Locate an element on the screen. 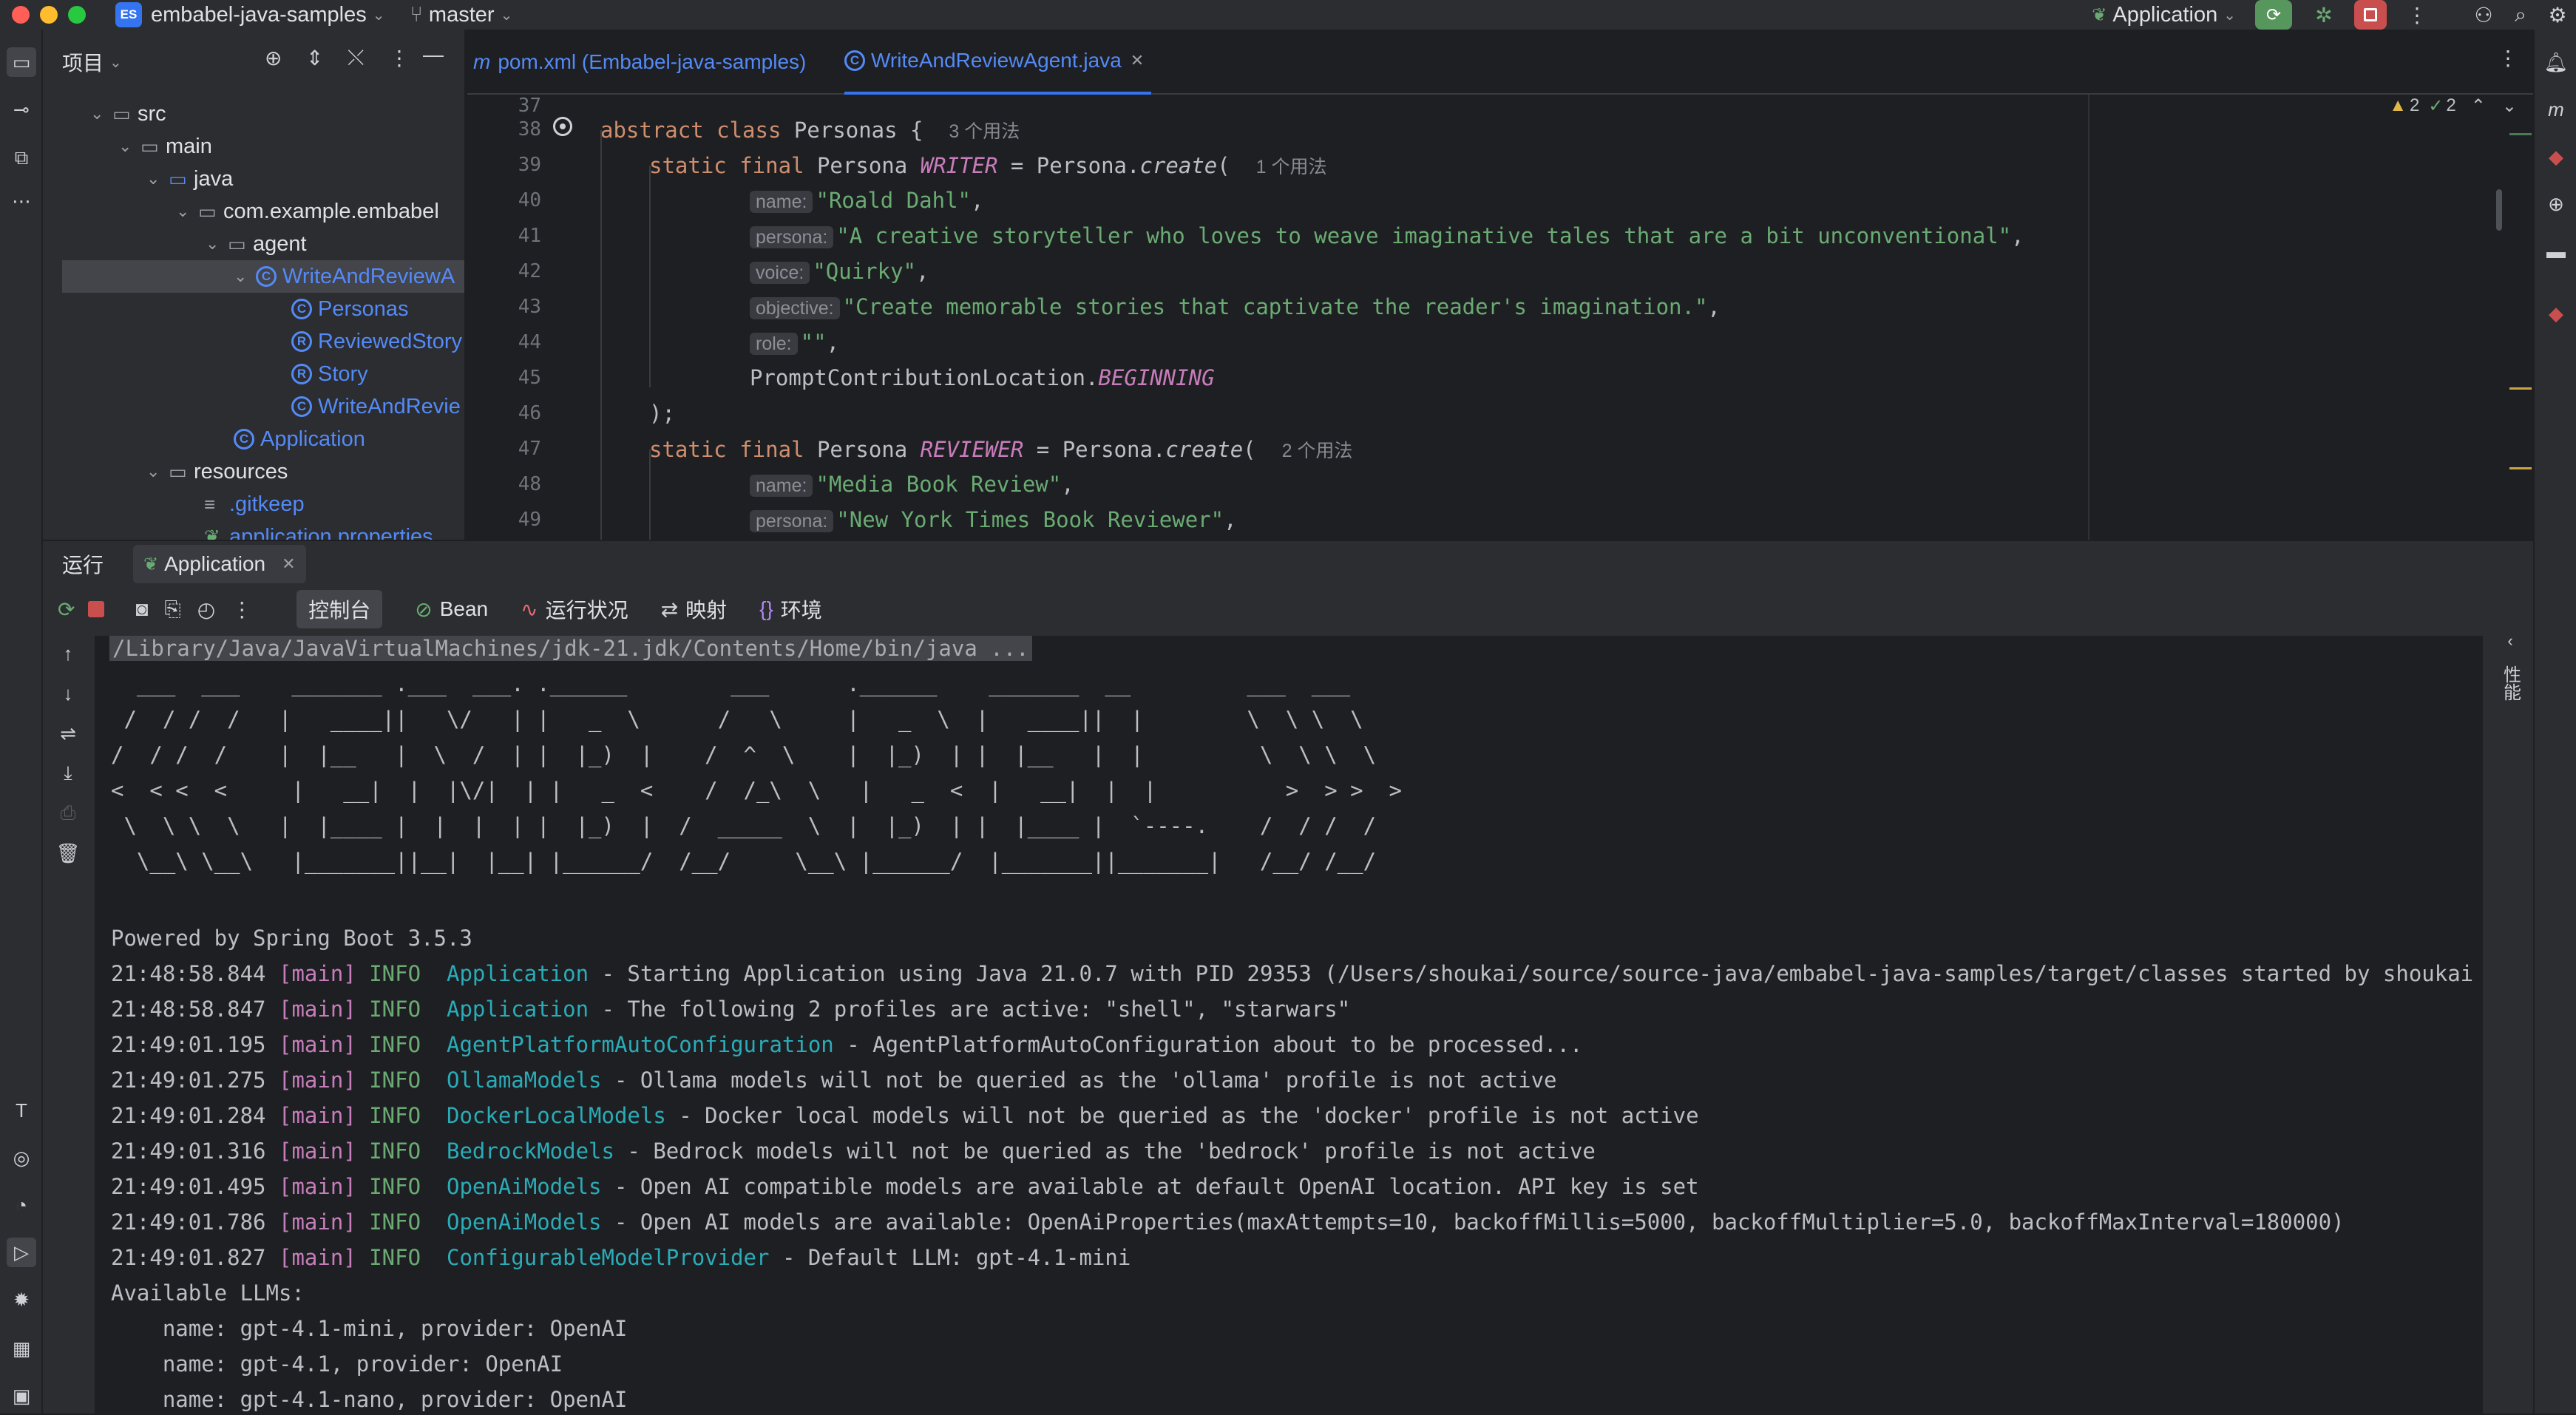 The image size is (2576, 1415). tree-item: R ReviewedStory is located at coordinates (376, 341).